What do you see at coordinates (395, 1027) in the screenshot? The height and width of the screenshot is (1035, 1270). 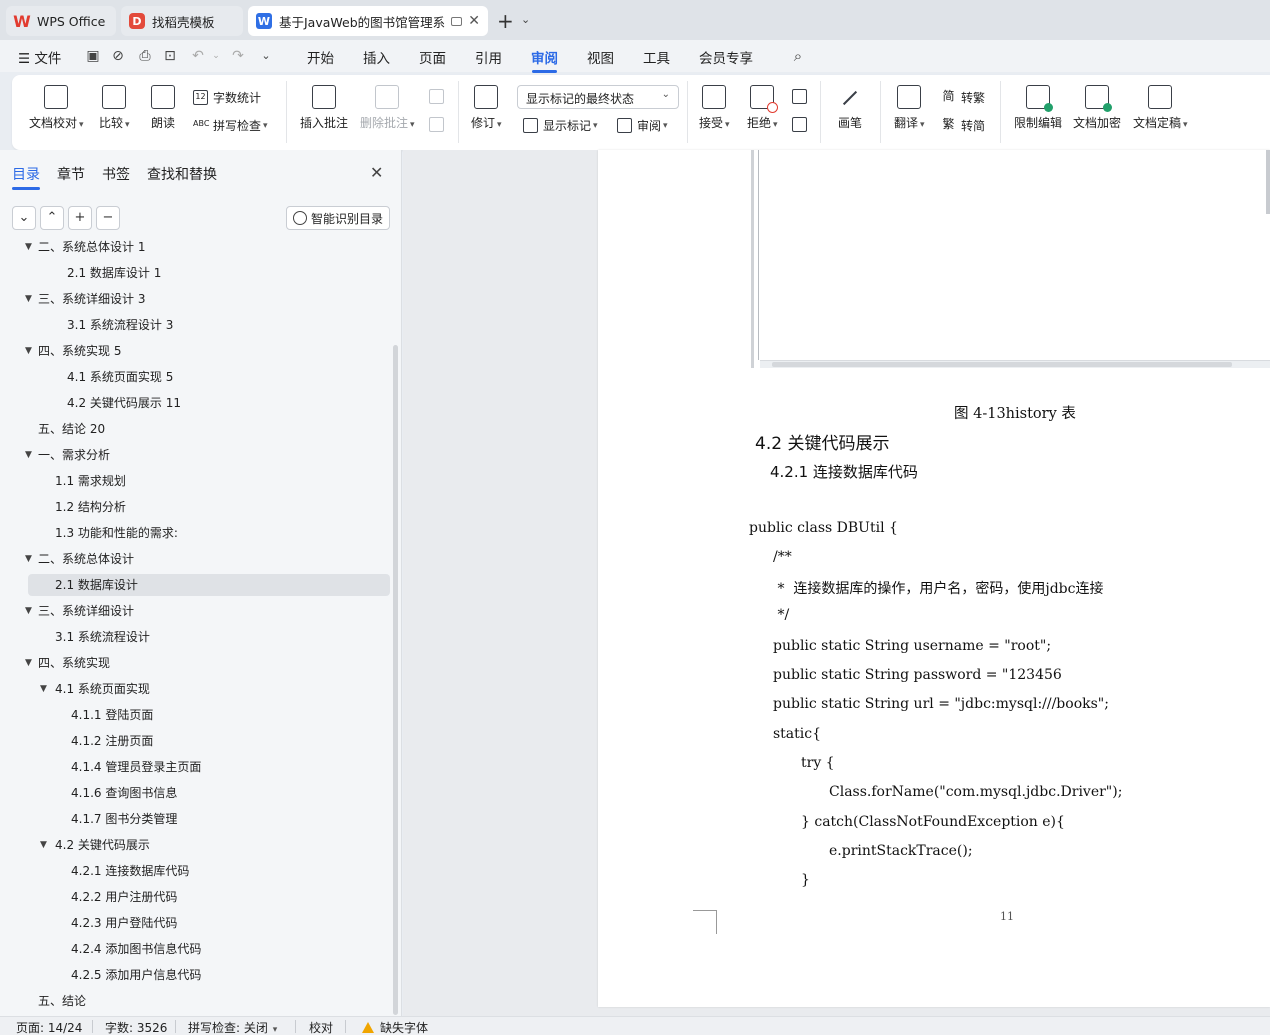 I see `missing-font-status: 缺失字体` at bounding box center [395, 1027].